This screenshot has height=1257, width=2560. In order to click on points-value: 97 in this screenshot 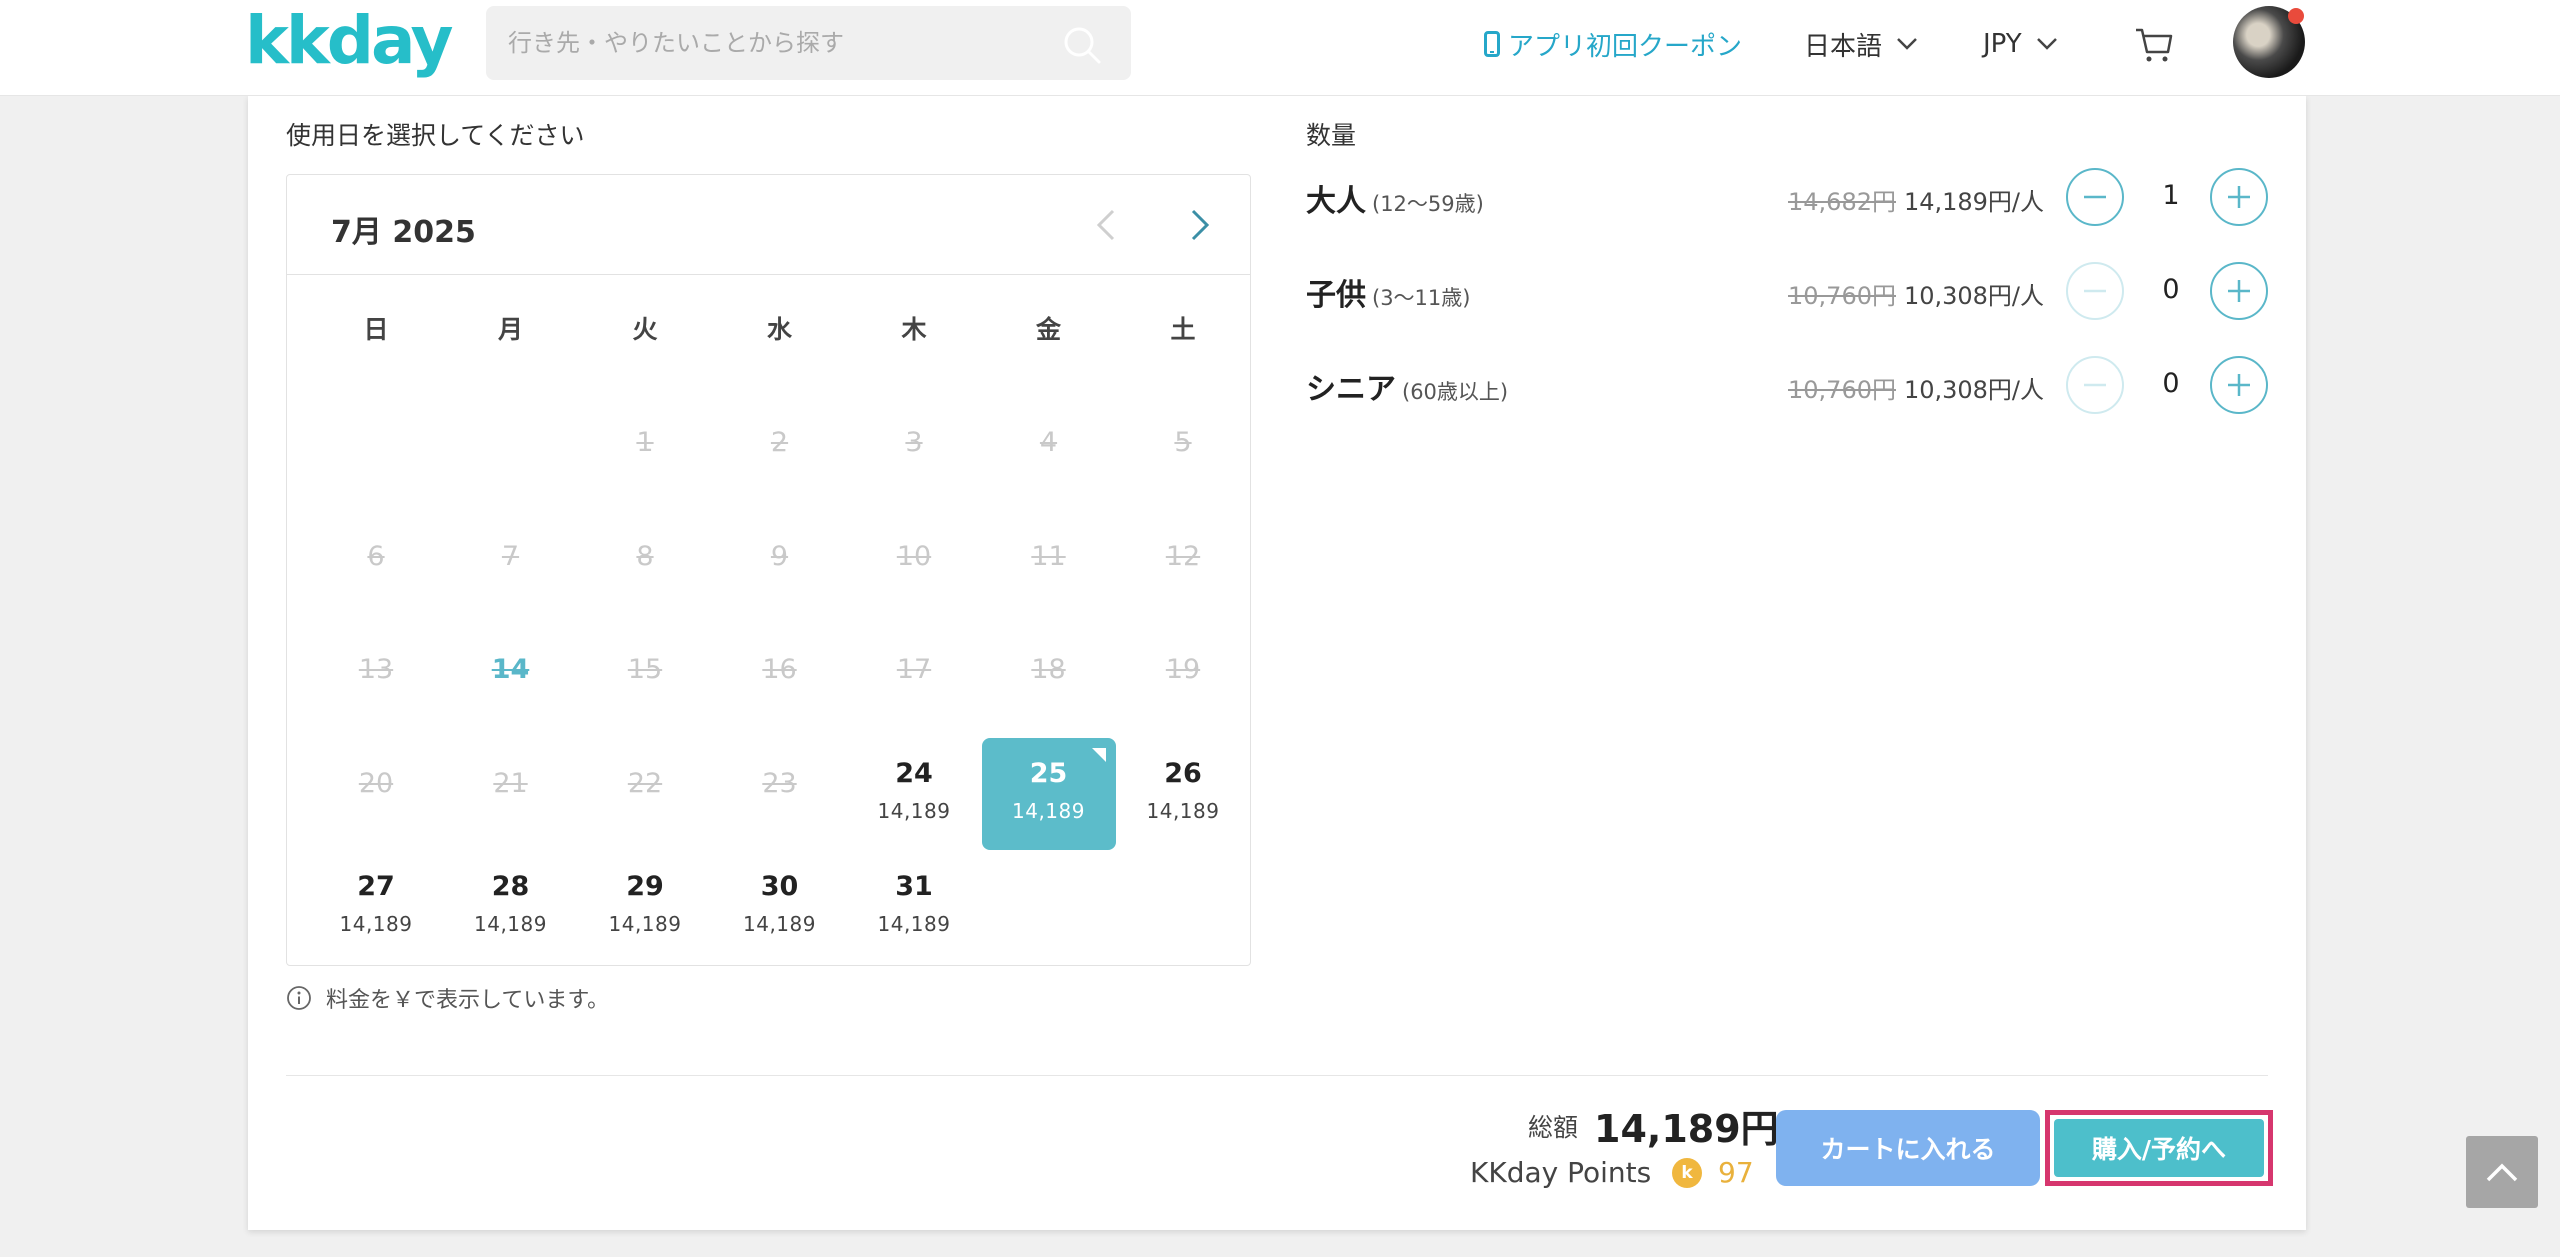, I will do `click(1736, 1172)`.